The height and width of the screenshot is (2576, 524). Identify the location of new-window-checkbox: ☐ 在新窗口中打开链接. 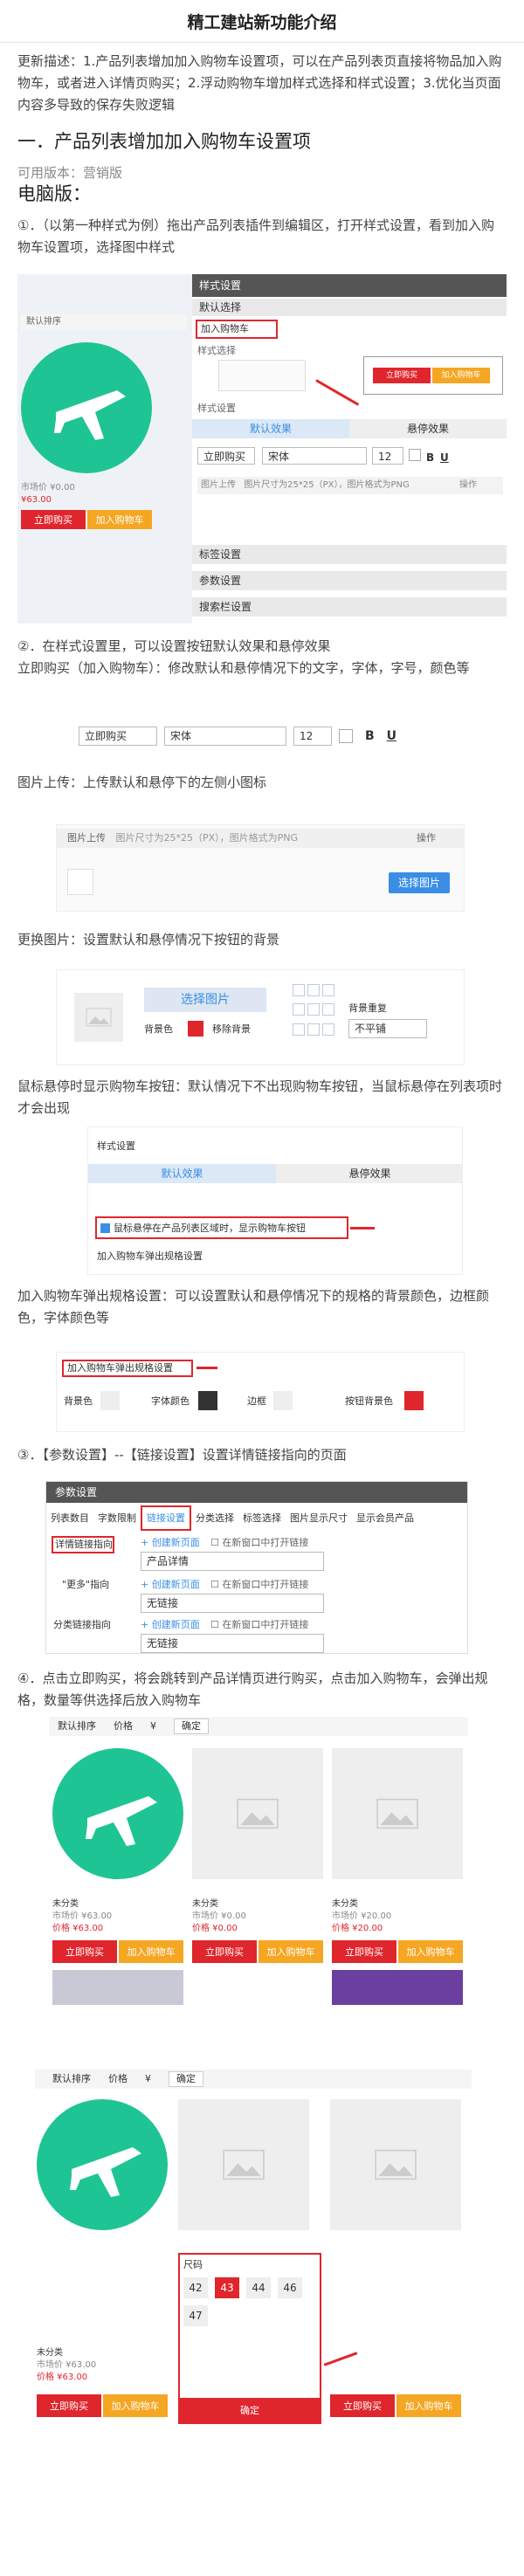
(259, 1543).